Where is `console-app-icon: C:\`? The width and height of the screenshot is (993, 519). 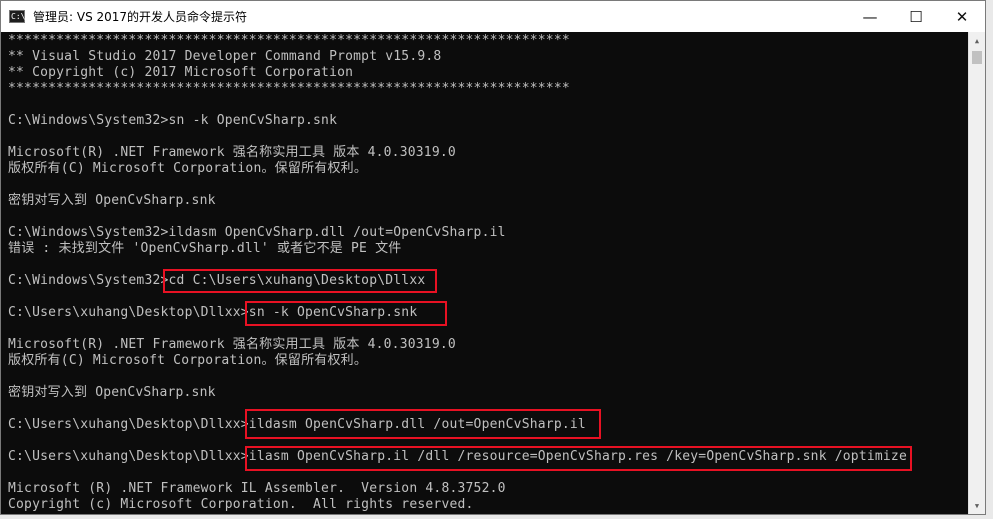 console-app-icon: C:\ is located at coordinates (17, 16).